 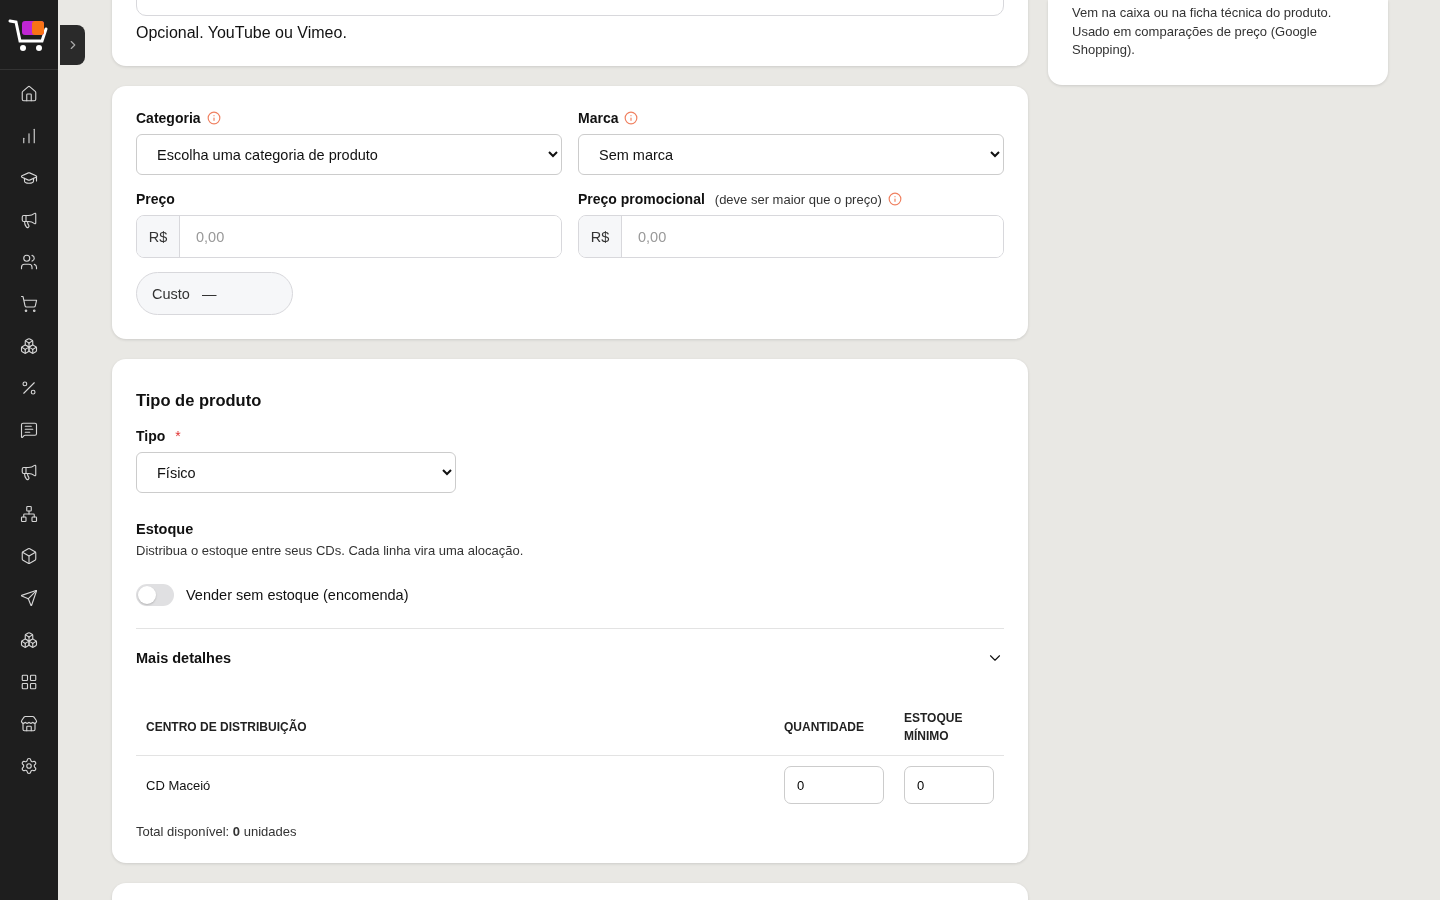 I want to click on details-toggle: Mais detalhes, so click(x=570, y=658).